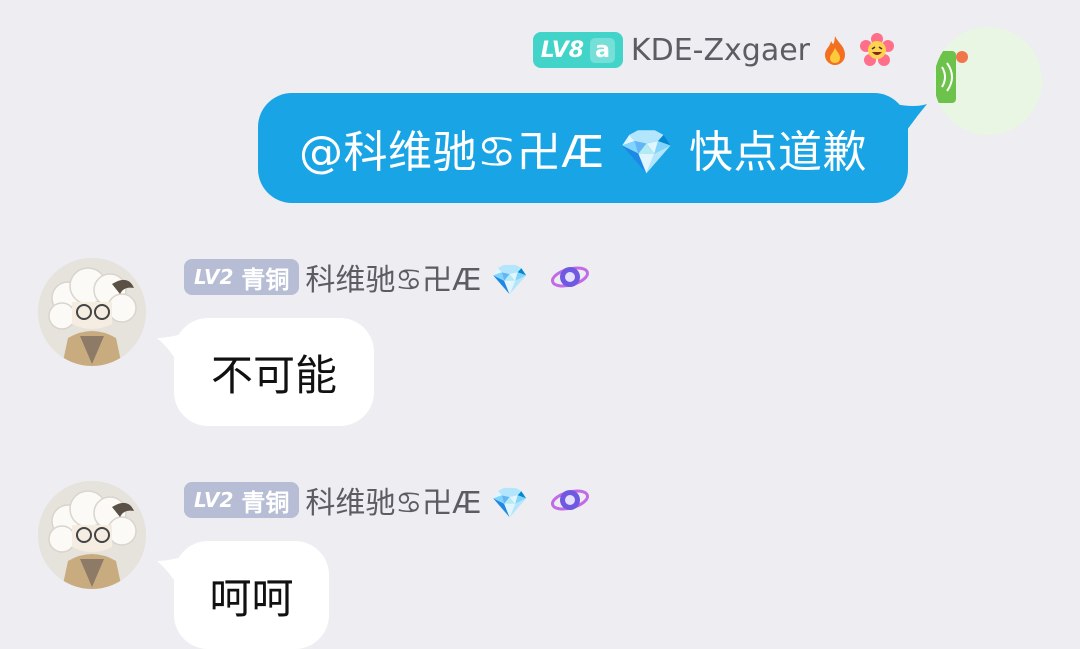 This screenshot has width=1080, height=649. I want to click on avatar-image, so click(988, 81).